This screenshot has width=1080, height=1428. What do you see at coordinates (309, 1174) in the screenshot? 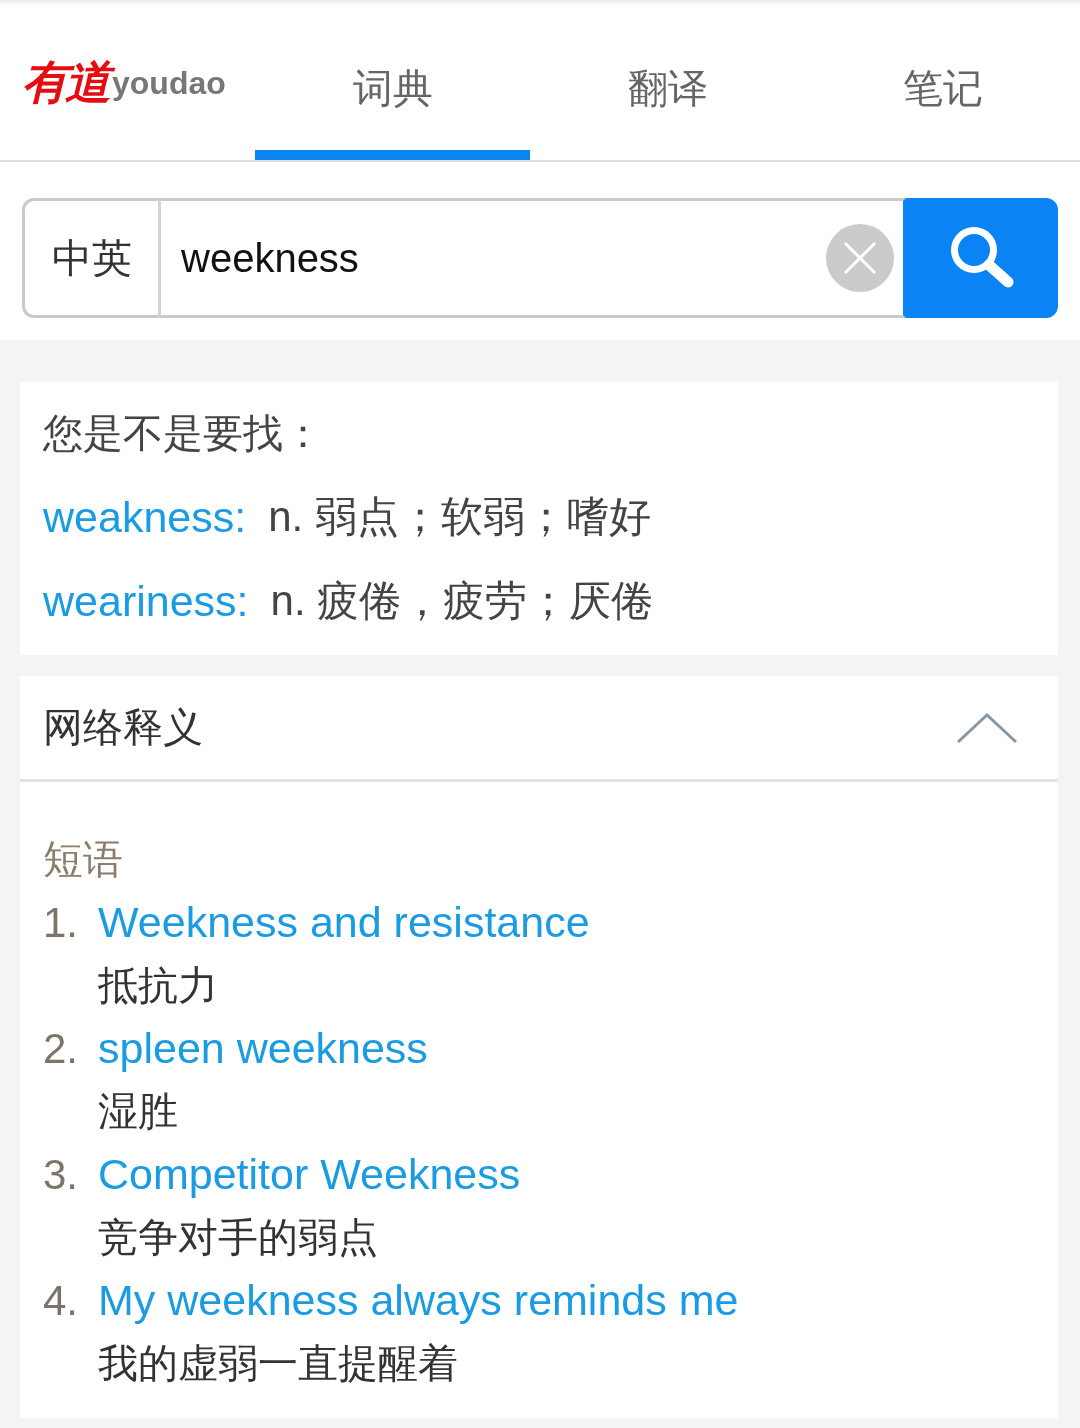
I see `phrase-link: Competitor Weekness` at bounding box center [309, 1174].